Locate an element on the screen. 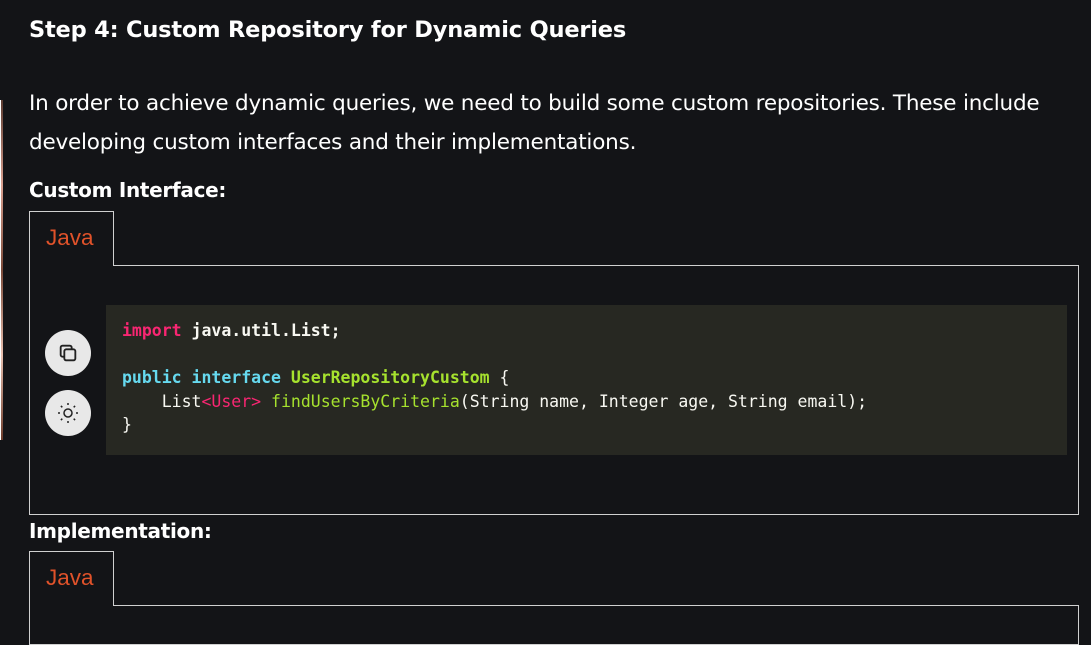  copy-button is located at coordinates (68, 353).